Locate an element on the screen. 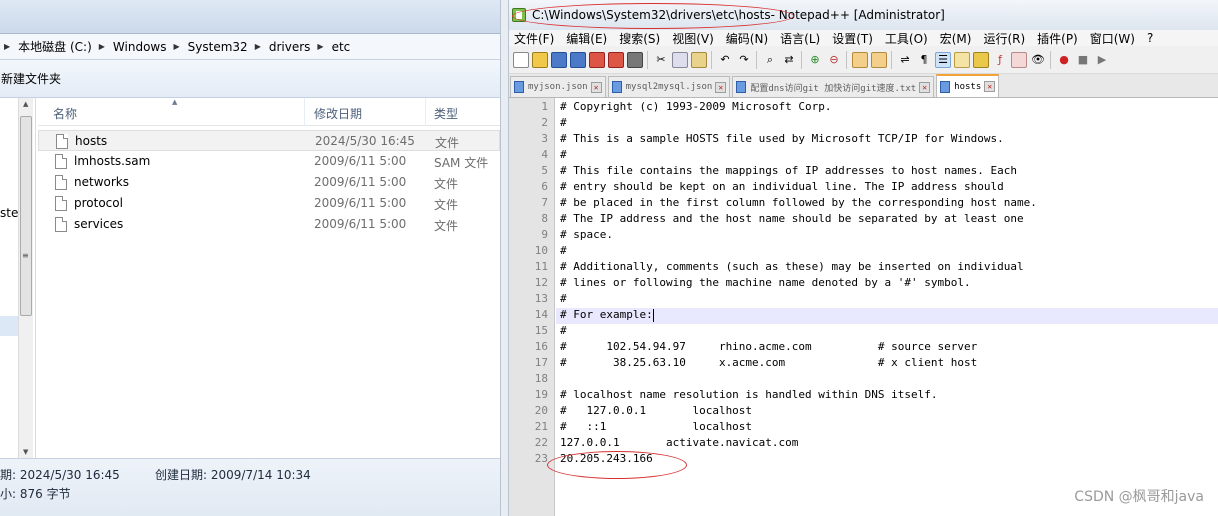 This screenshot has height=516, width=1218. cut-icon: ✂ is located at coordinates (661, 60).